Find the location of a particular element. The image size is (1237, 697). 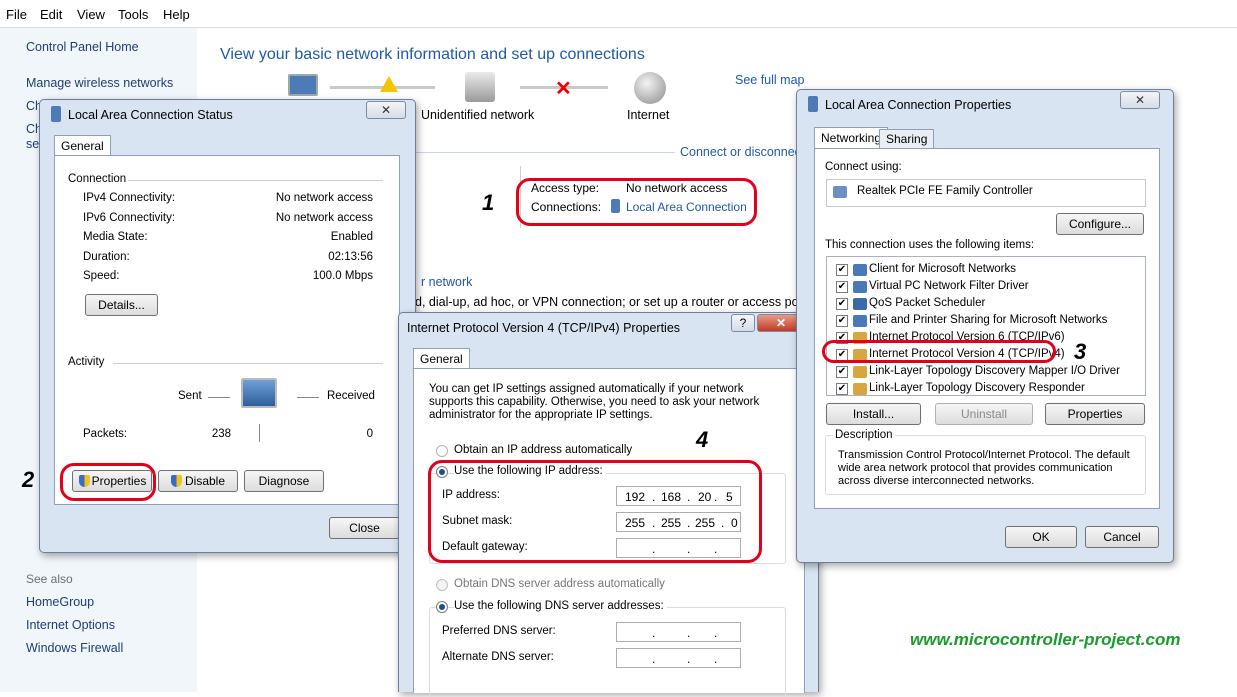

menu-file: File is located at coordinates (16, 14).